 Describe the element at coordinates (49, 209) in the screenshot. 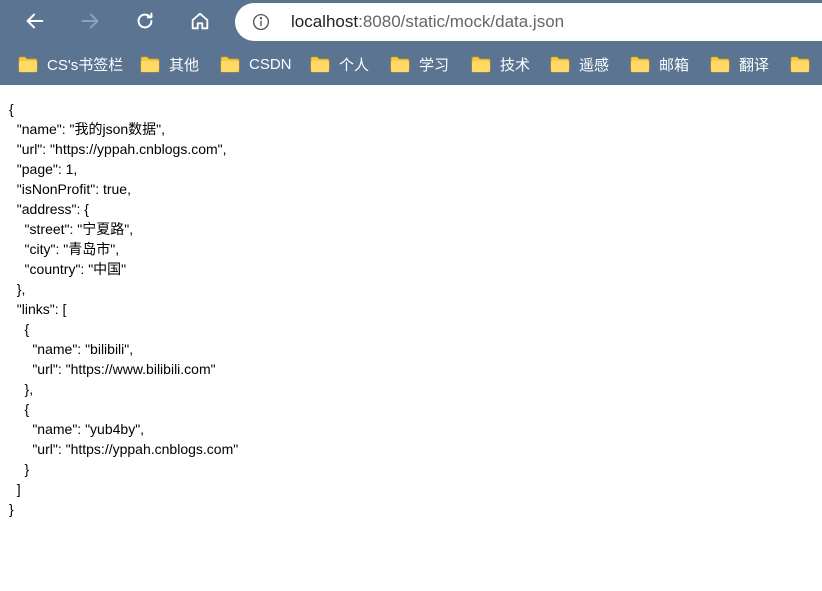

I see `json-line: "address": {` at that location.